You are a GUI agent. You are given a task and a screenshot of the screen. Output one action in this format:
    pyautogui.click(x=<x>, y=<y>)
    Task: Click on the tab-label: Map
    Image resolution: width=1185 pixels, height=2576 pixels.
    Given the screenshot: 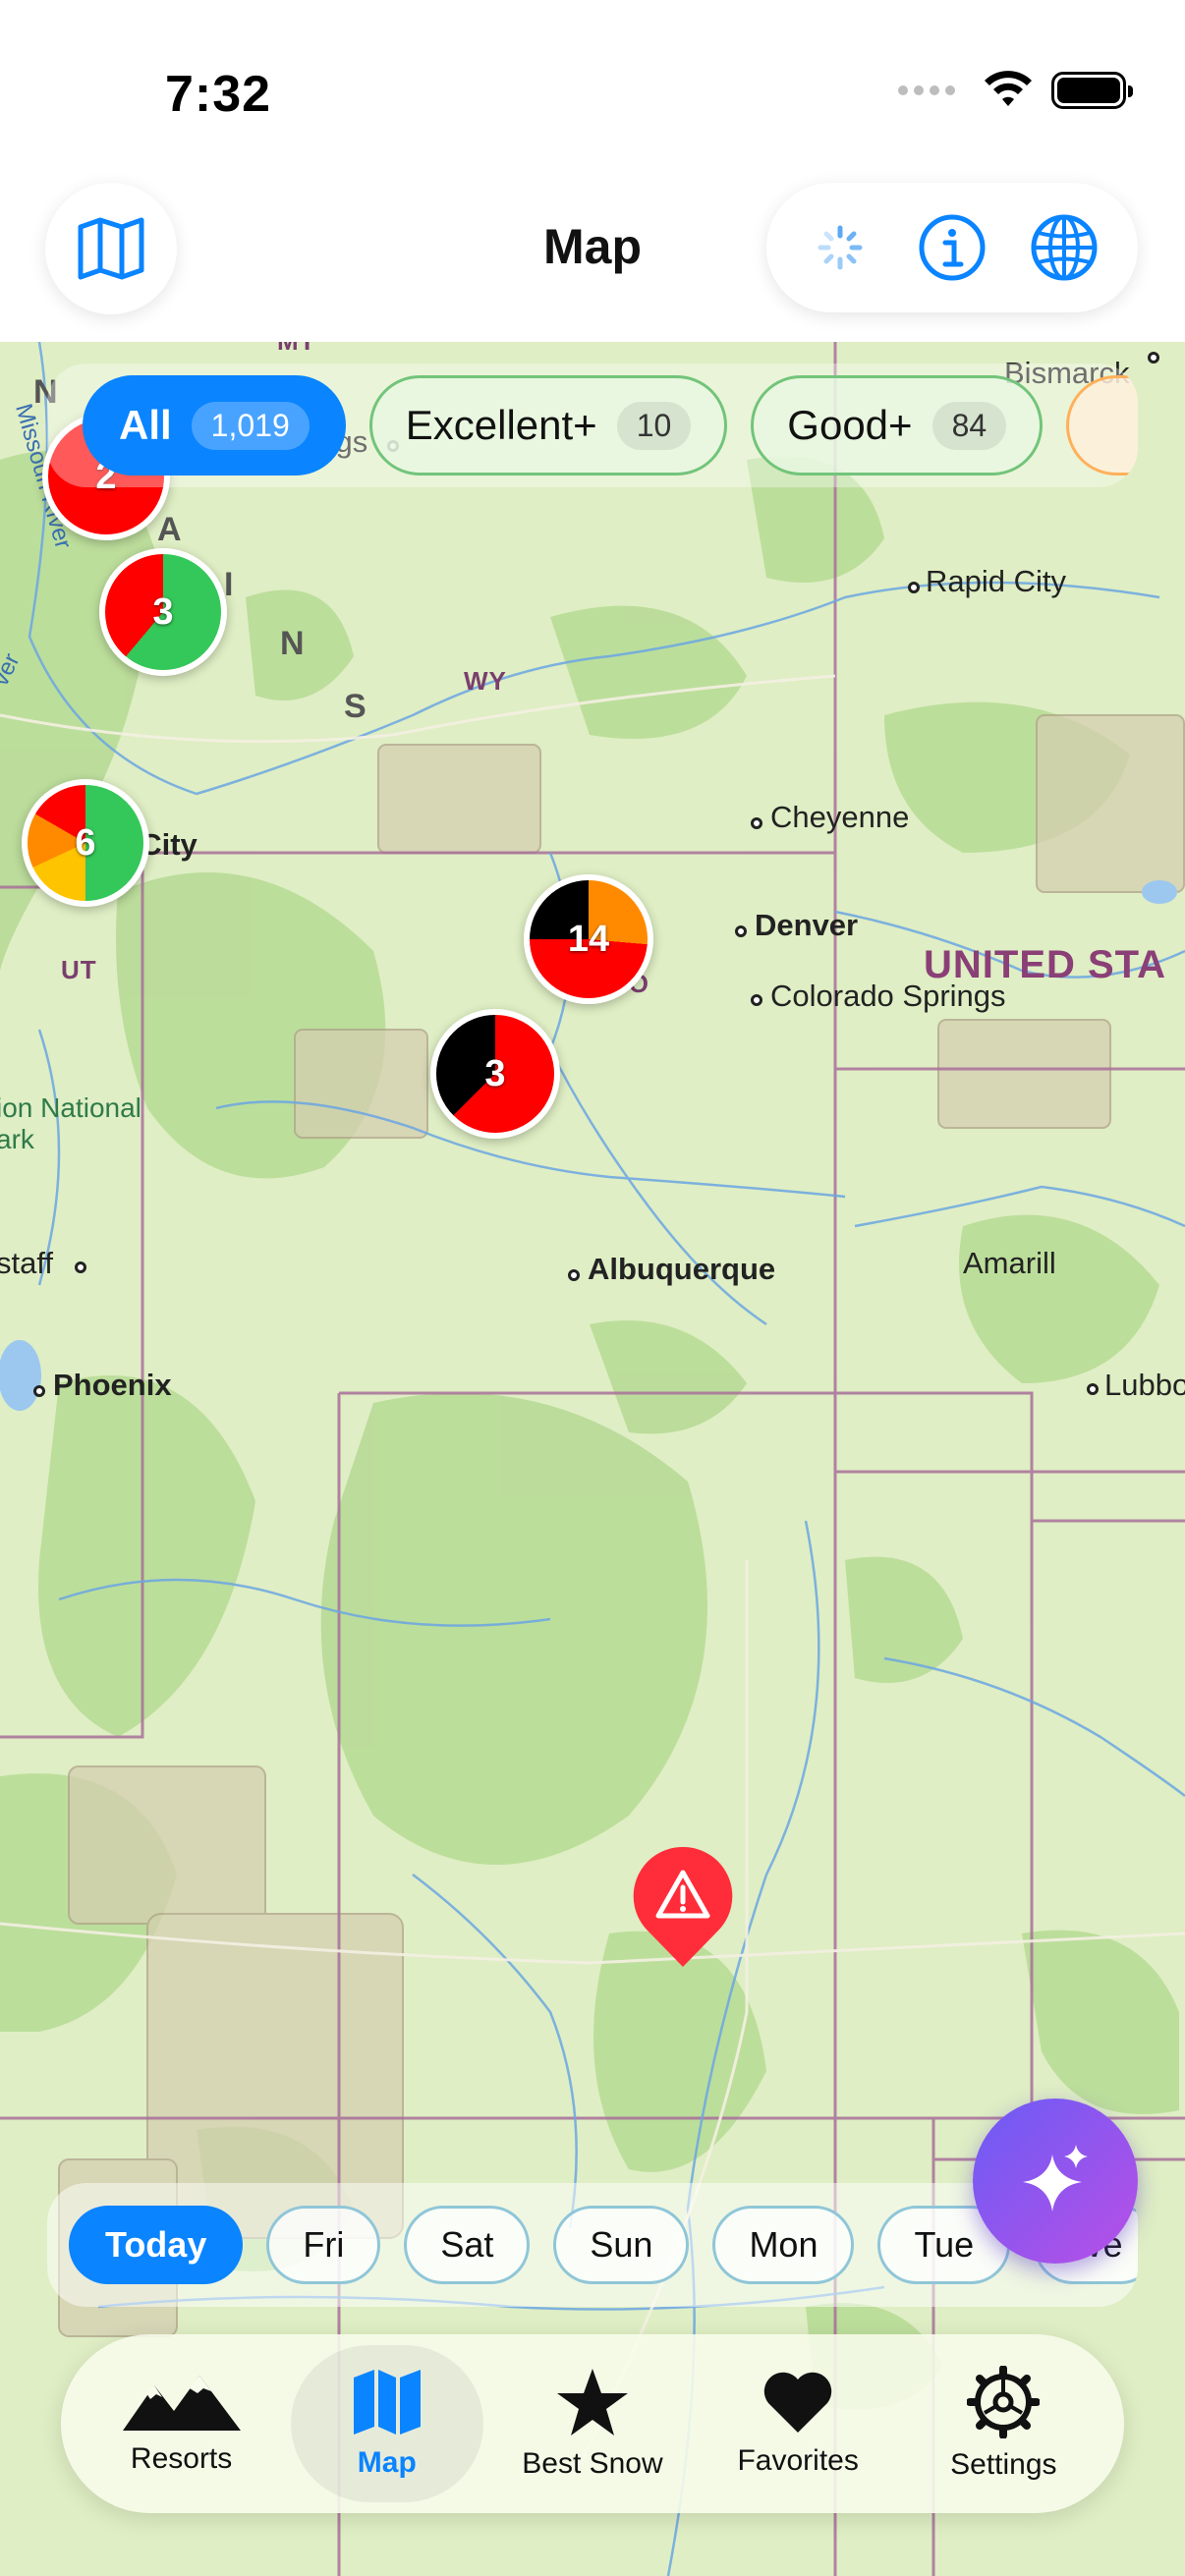 What is the action you would take?
    pyautogui.click(x=387, y=2462)
    